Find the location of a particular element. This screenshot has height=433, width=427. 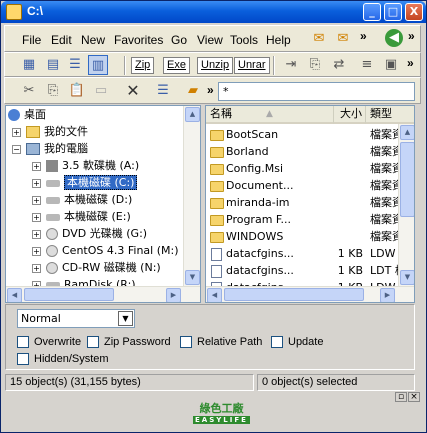

hidden-system-checkbox: Hidden/System is located at coordinates (63, 359).